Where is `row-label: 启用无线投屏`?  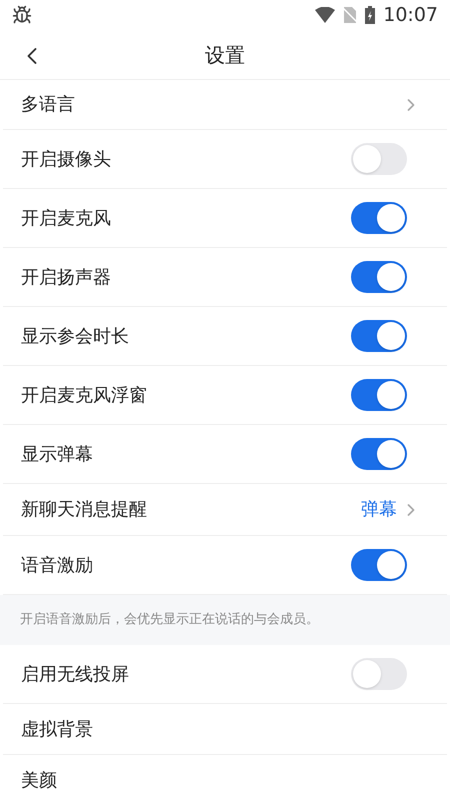 row-label: 启用无线投屏 is located at coordinates (75, 674).